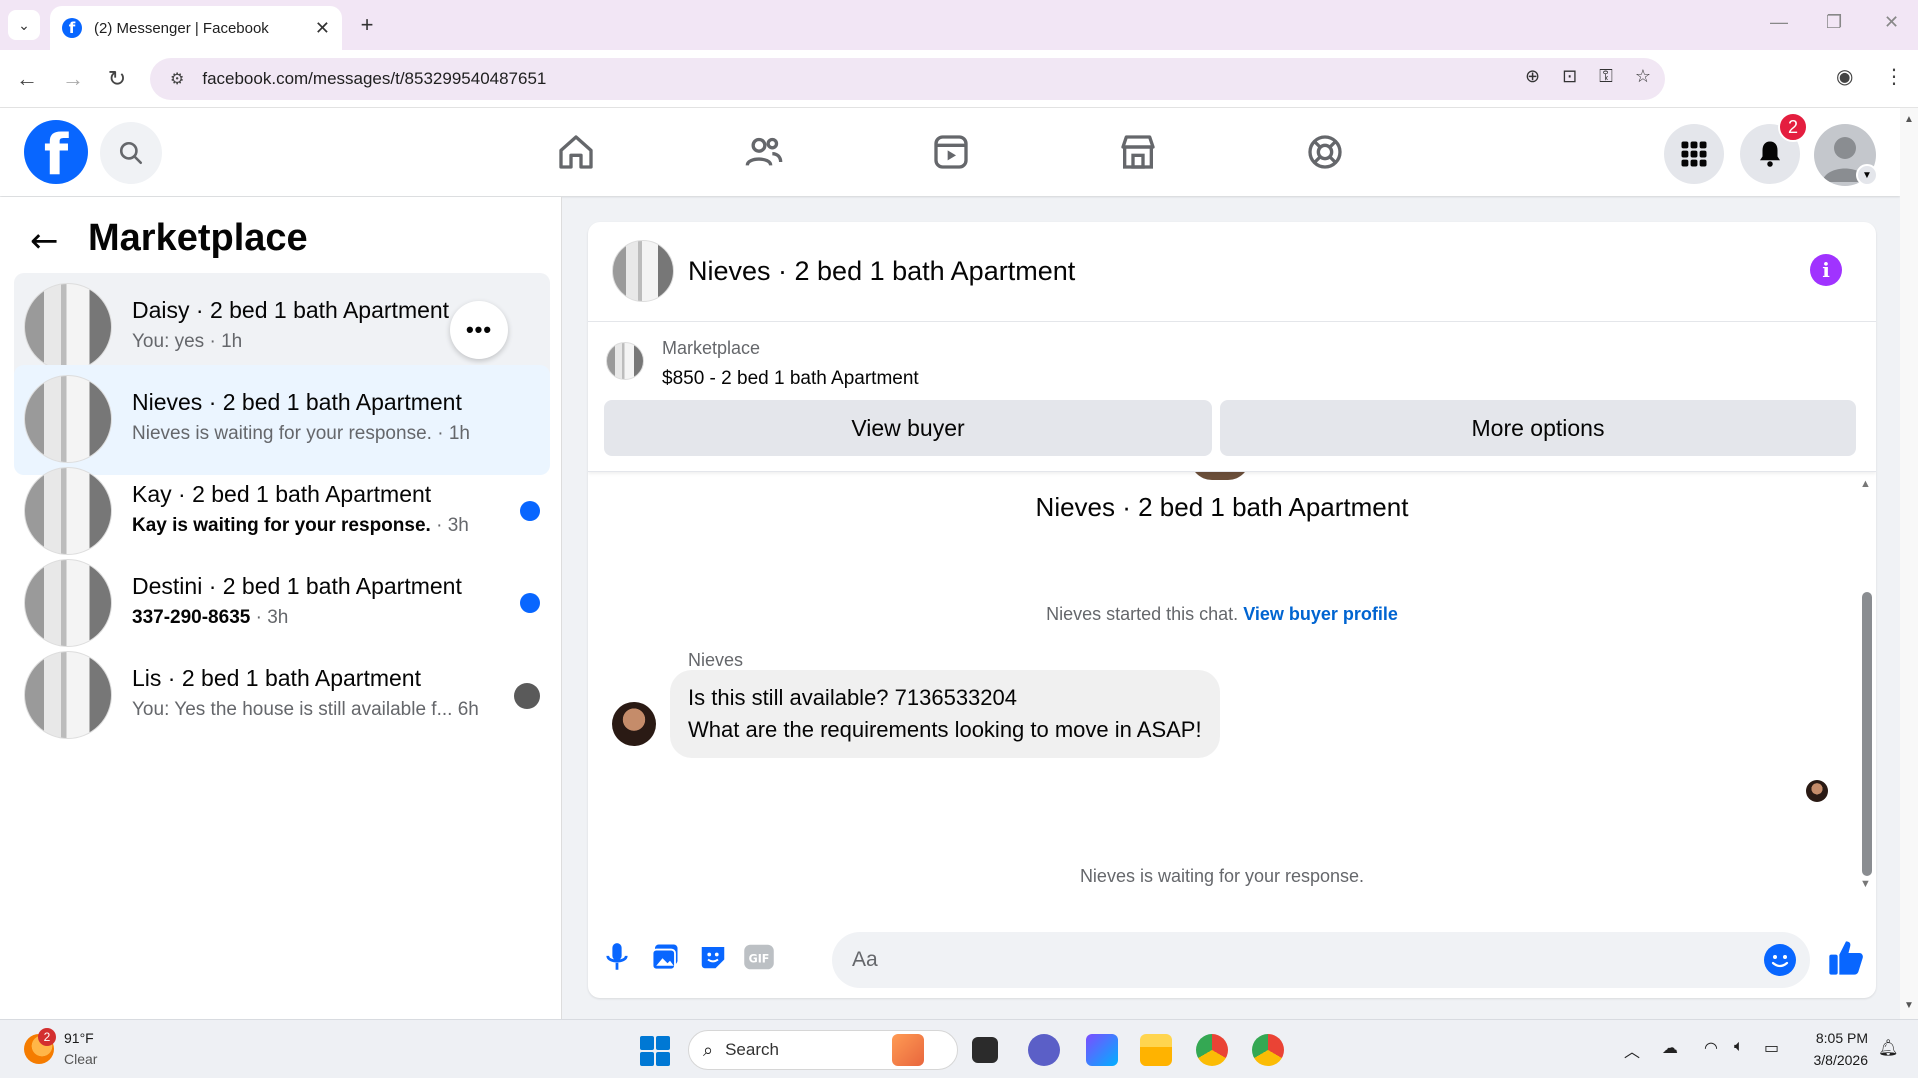 The image size is (1918, 1078). I want to click on tab-close-icon: ✕, so click(322, 28).